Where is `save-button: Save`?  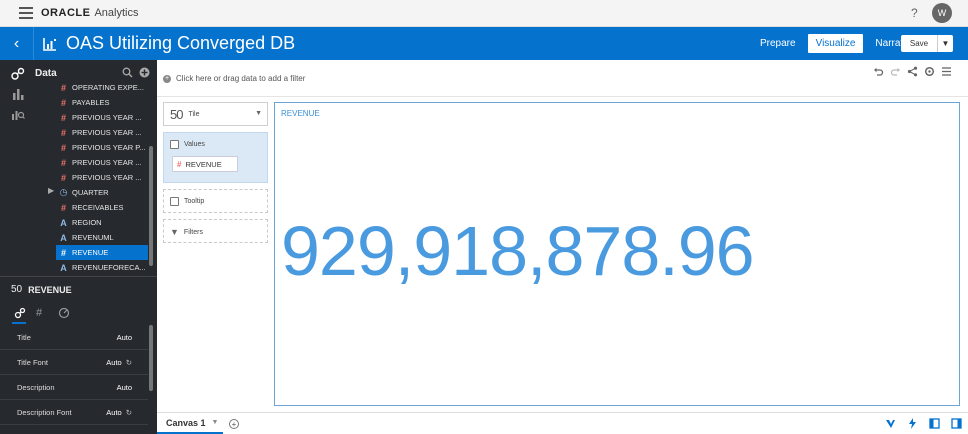
save-button: Save is located at coordinates (919, 43).